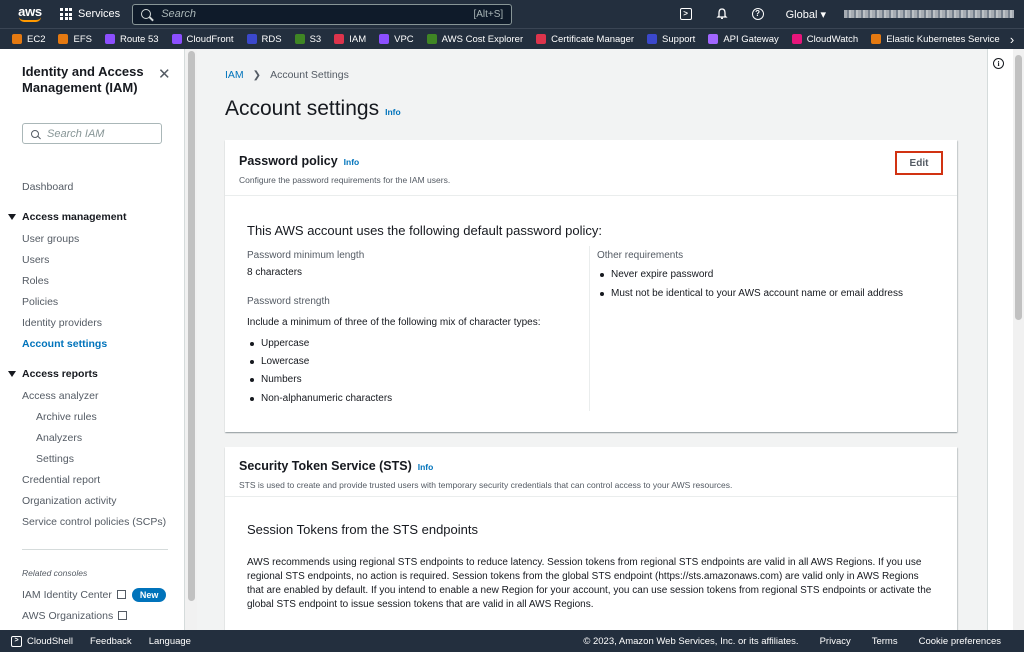 This screenshot has width=1024, height=652. I want to click on cloudshell-footer-button: > CloudShell, so click(42, 641).